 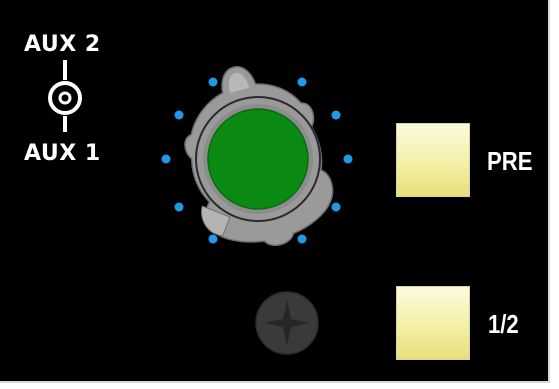 I want to click on aux1-label: AUX 1, so click(x=62, y=153).